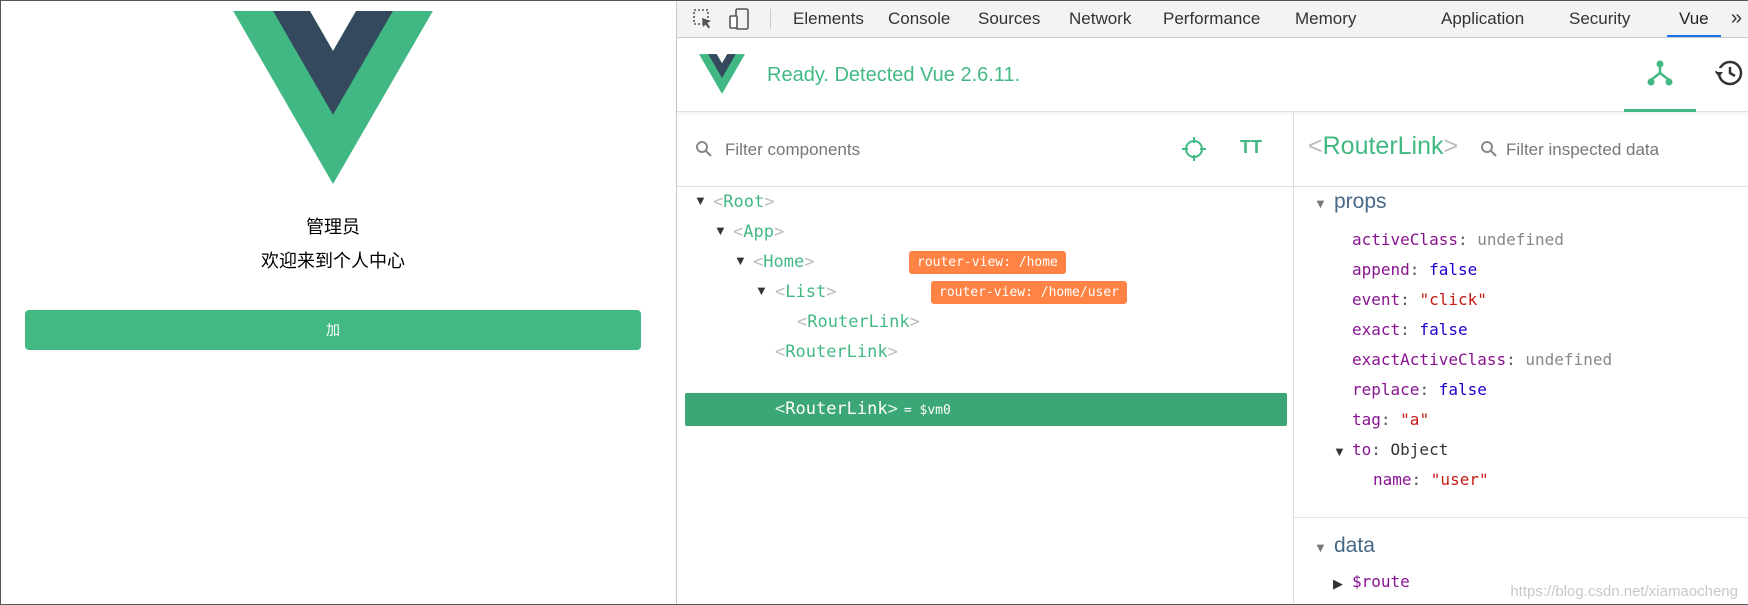 This screenshot has height=605, width=1748. Describe the element at coordinates (915, 150) in the screenshot. I see `components-filter-input` at that location.